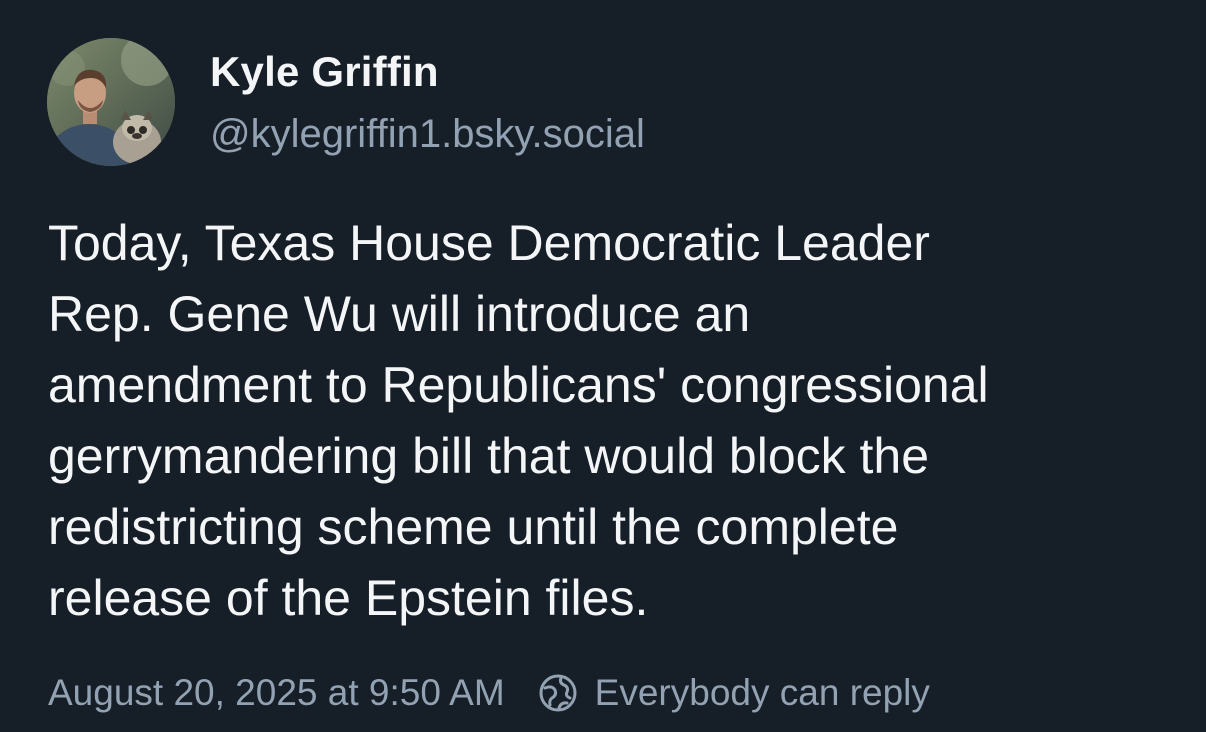  Describe the element at coordinates (324, 72) in the screenshot. I see `author-display-name: Kyle Griffin` at that location.